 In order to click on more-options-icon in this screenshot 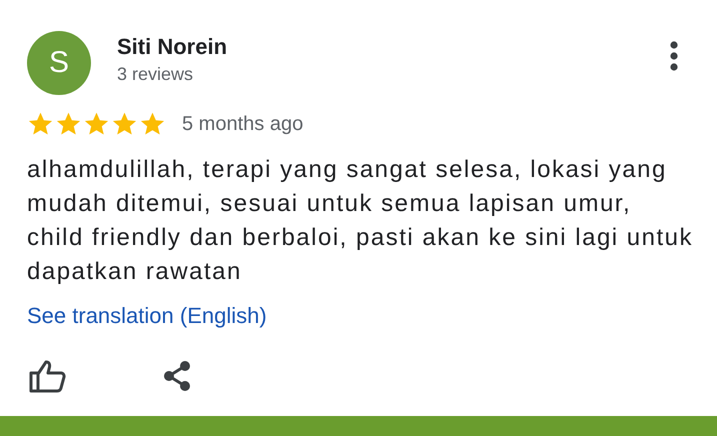, I will do `click(674, 56)`.